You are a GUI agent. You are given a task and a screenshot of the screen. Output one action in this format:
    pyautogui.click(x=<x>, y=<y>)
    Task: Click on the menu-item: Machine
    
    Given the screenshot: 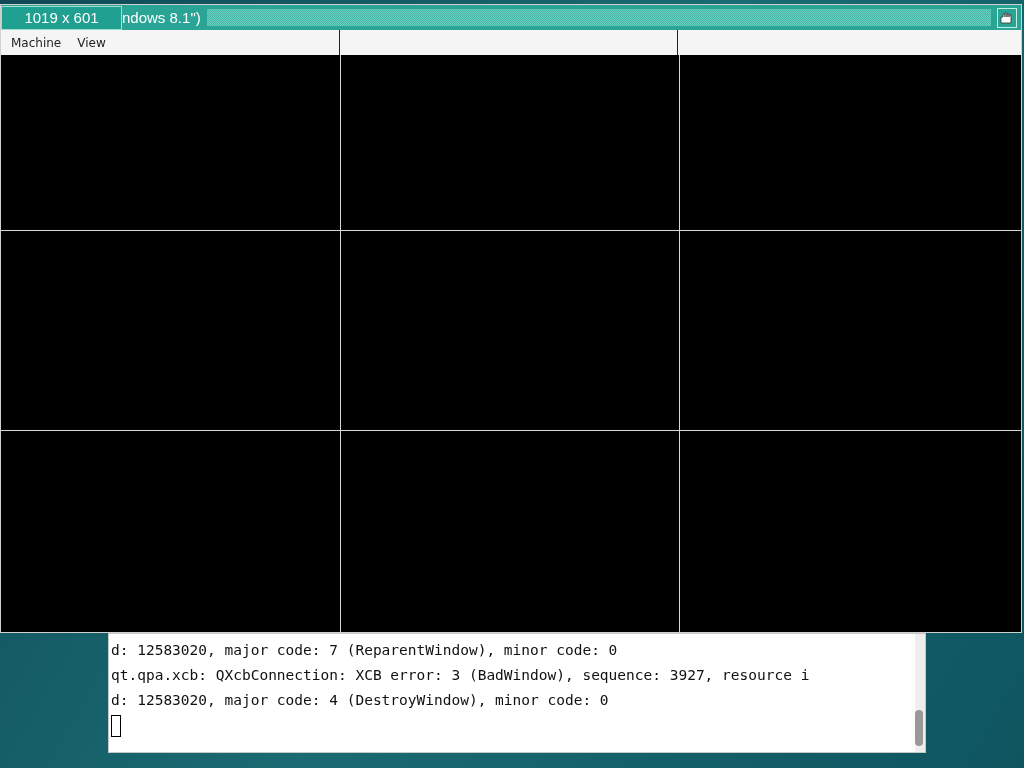 What is the action you would take?
    pyautogui.click(x=36, y=42)
    